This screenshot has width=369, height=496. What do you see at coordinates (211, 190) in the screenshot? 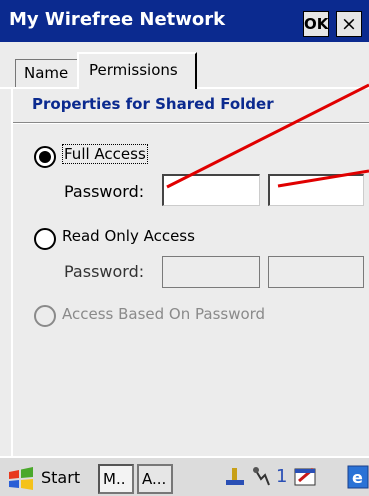
I see `full-password-input` at bounding box center [211, 190].